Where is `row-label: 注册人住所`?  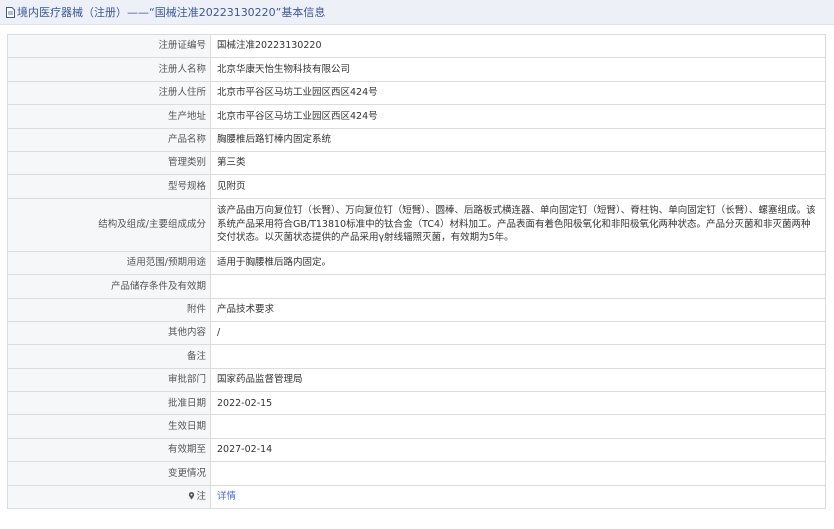
row-label: 注册人住所 is located at coordinates (109, 93).